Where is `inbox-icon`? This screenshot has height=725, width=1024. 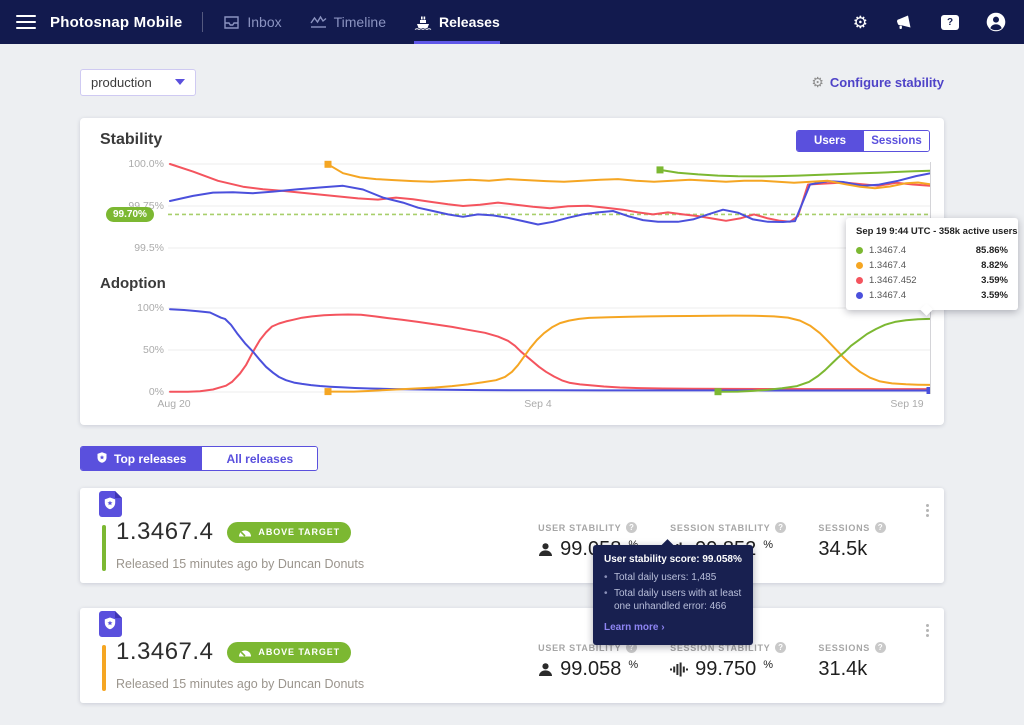
inbox-icon is located at coordinates (231, 22).